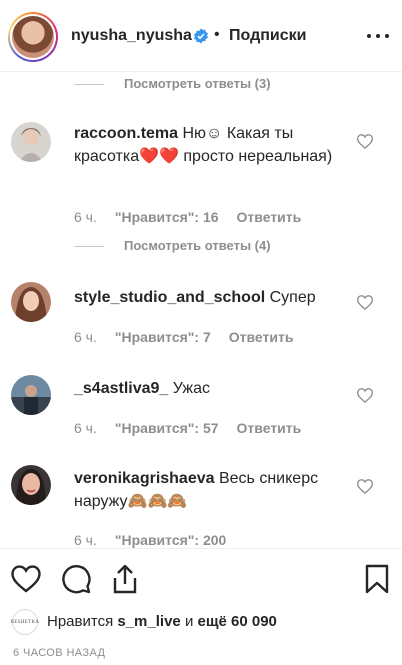  I want to click on comment-body: _s4astliva9_ Ужас, so click(209, 388).